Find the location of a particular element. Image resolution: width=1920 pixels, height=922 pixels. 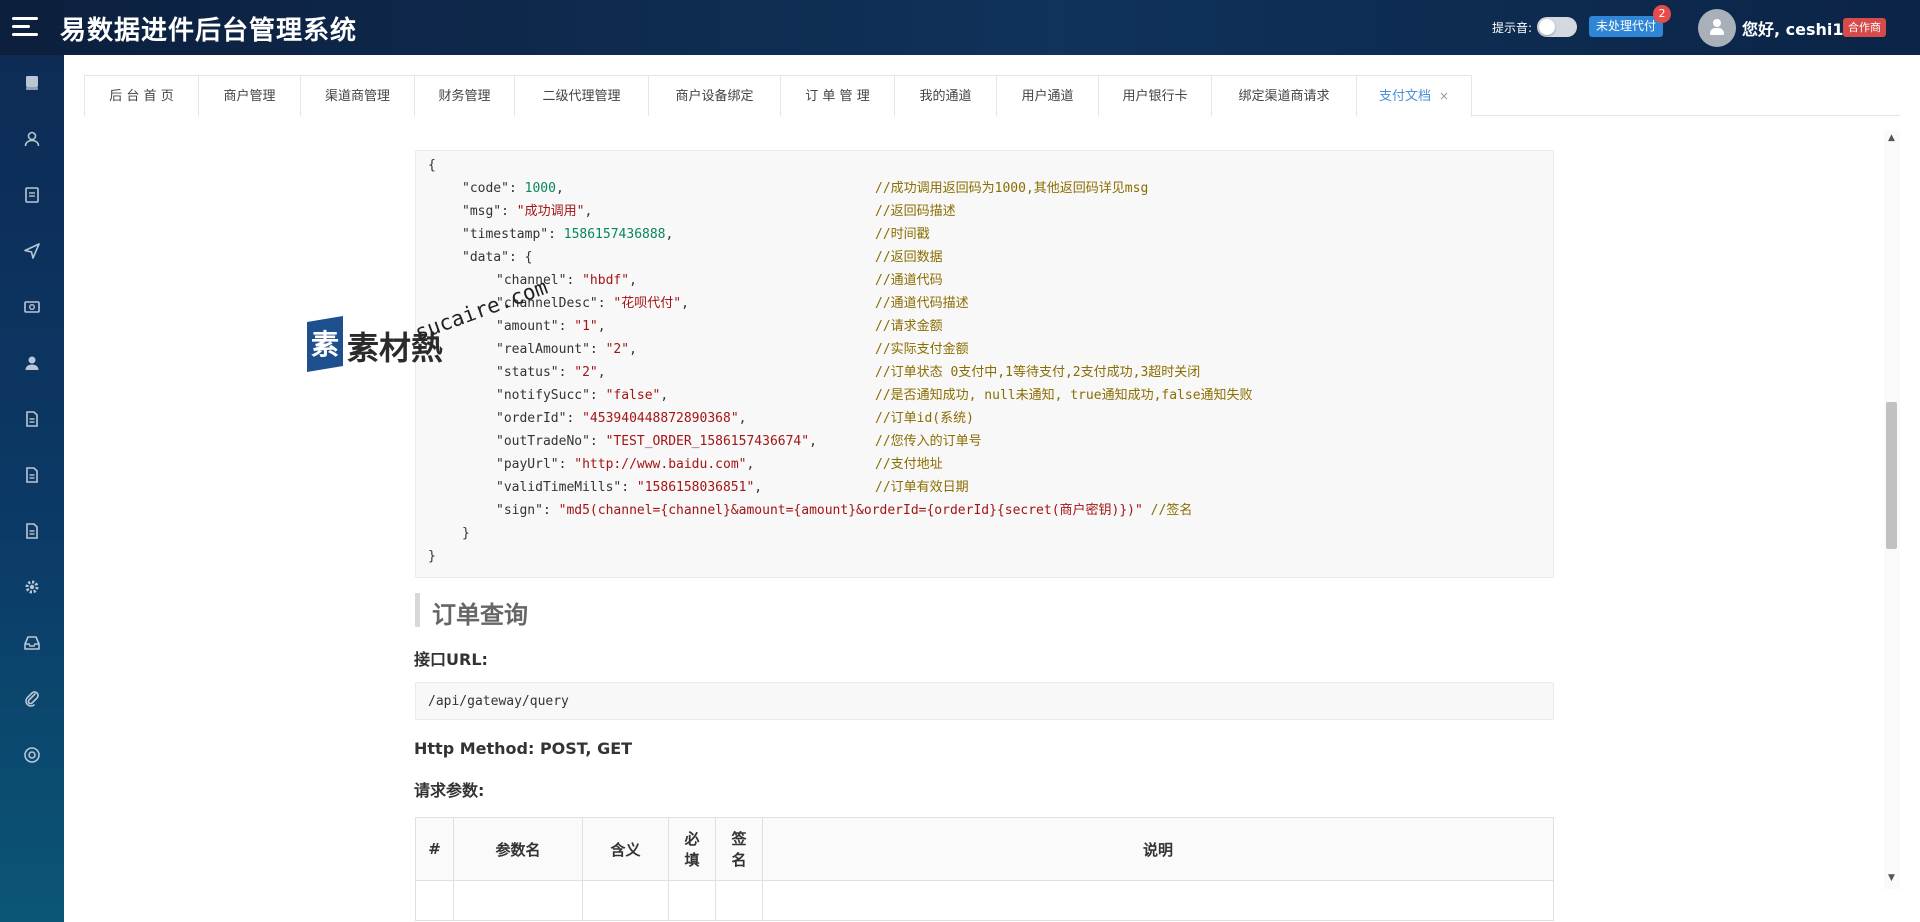

code-comment: //通道代码描述 is located at coordinates (922, 303).